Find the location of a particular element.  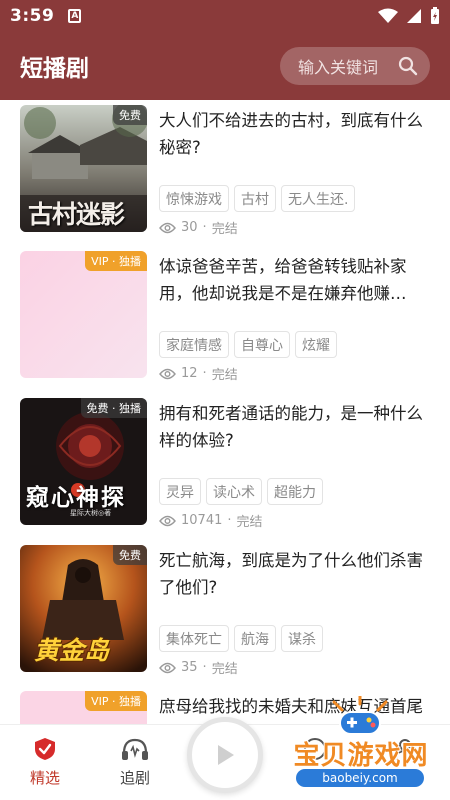

tab-following: 追剧 is located at coordinates (135, 762).